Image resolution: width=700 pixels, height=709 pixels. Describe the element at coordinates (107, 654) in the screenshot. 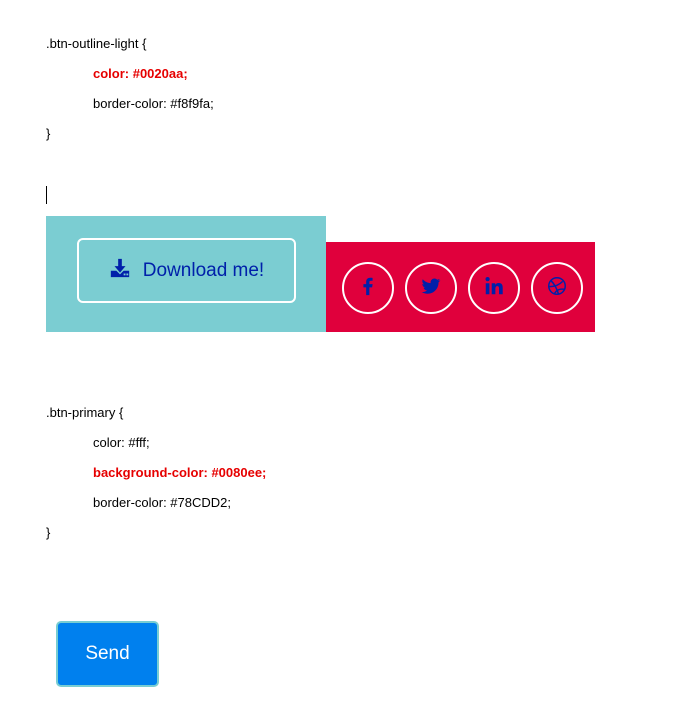

I see `send-button: Send` at that location.